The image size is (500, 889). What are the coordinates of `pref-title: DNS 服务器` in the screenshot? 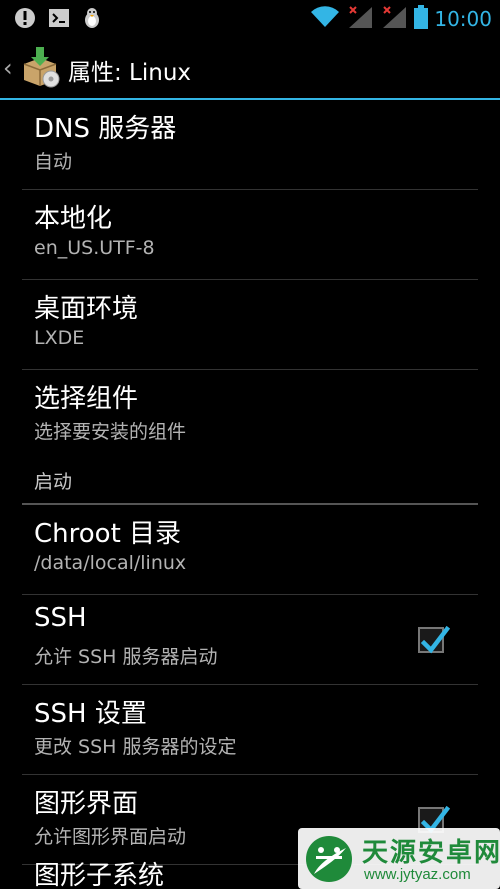 It's located at (105, 129).